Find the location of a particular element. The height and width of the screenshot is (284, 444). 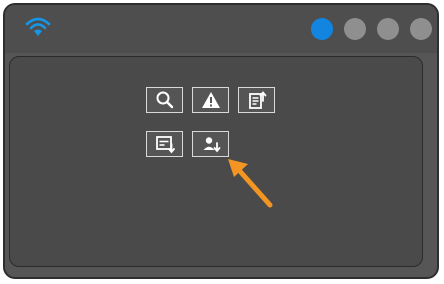

warning-icon is located at coordinates (210, 100).